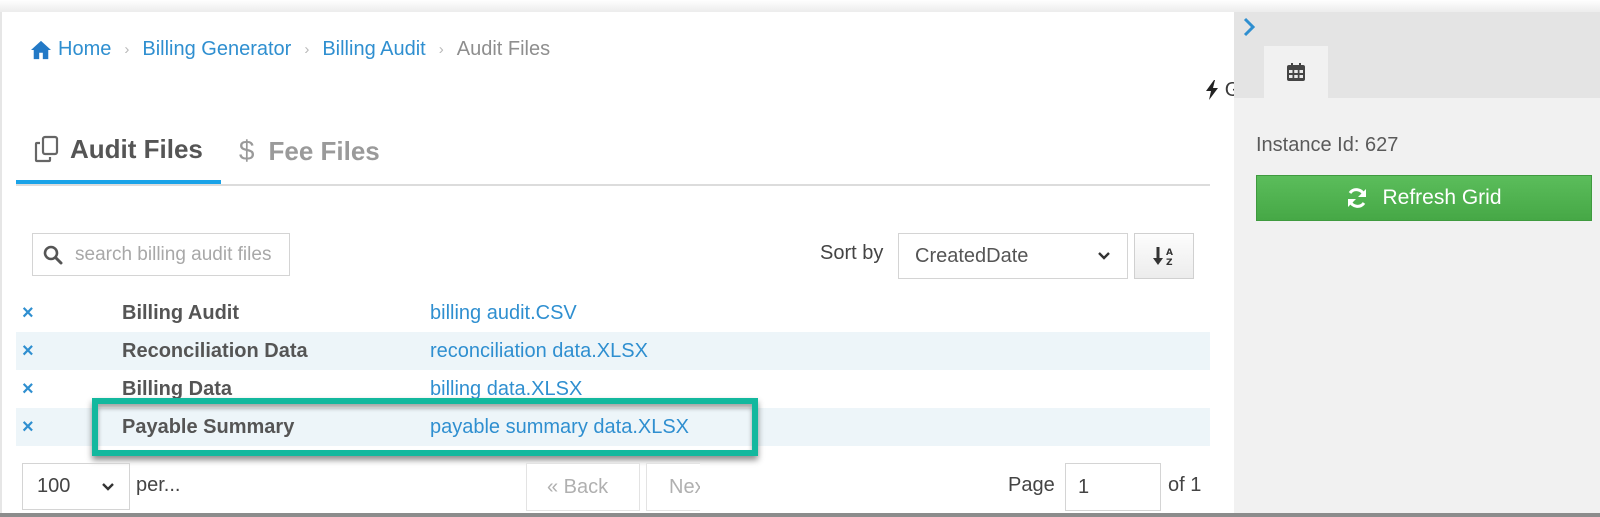 This screenshot has height=517, width=1600. I want to click on page-total: of 1, so click(1185, 485).